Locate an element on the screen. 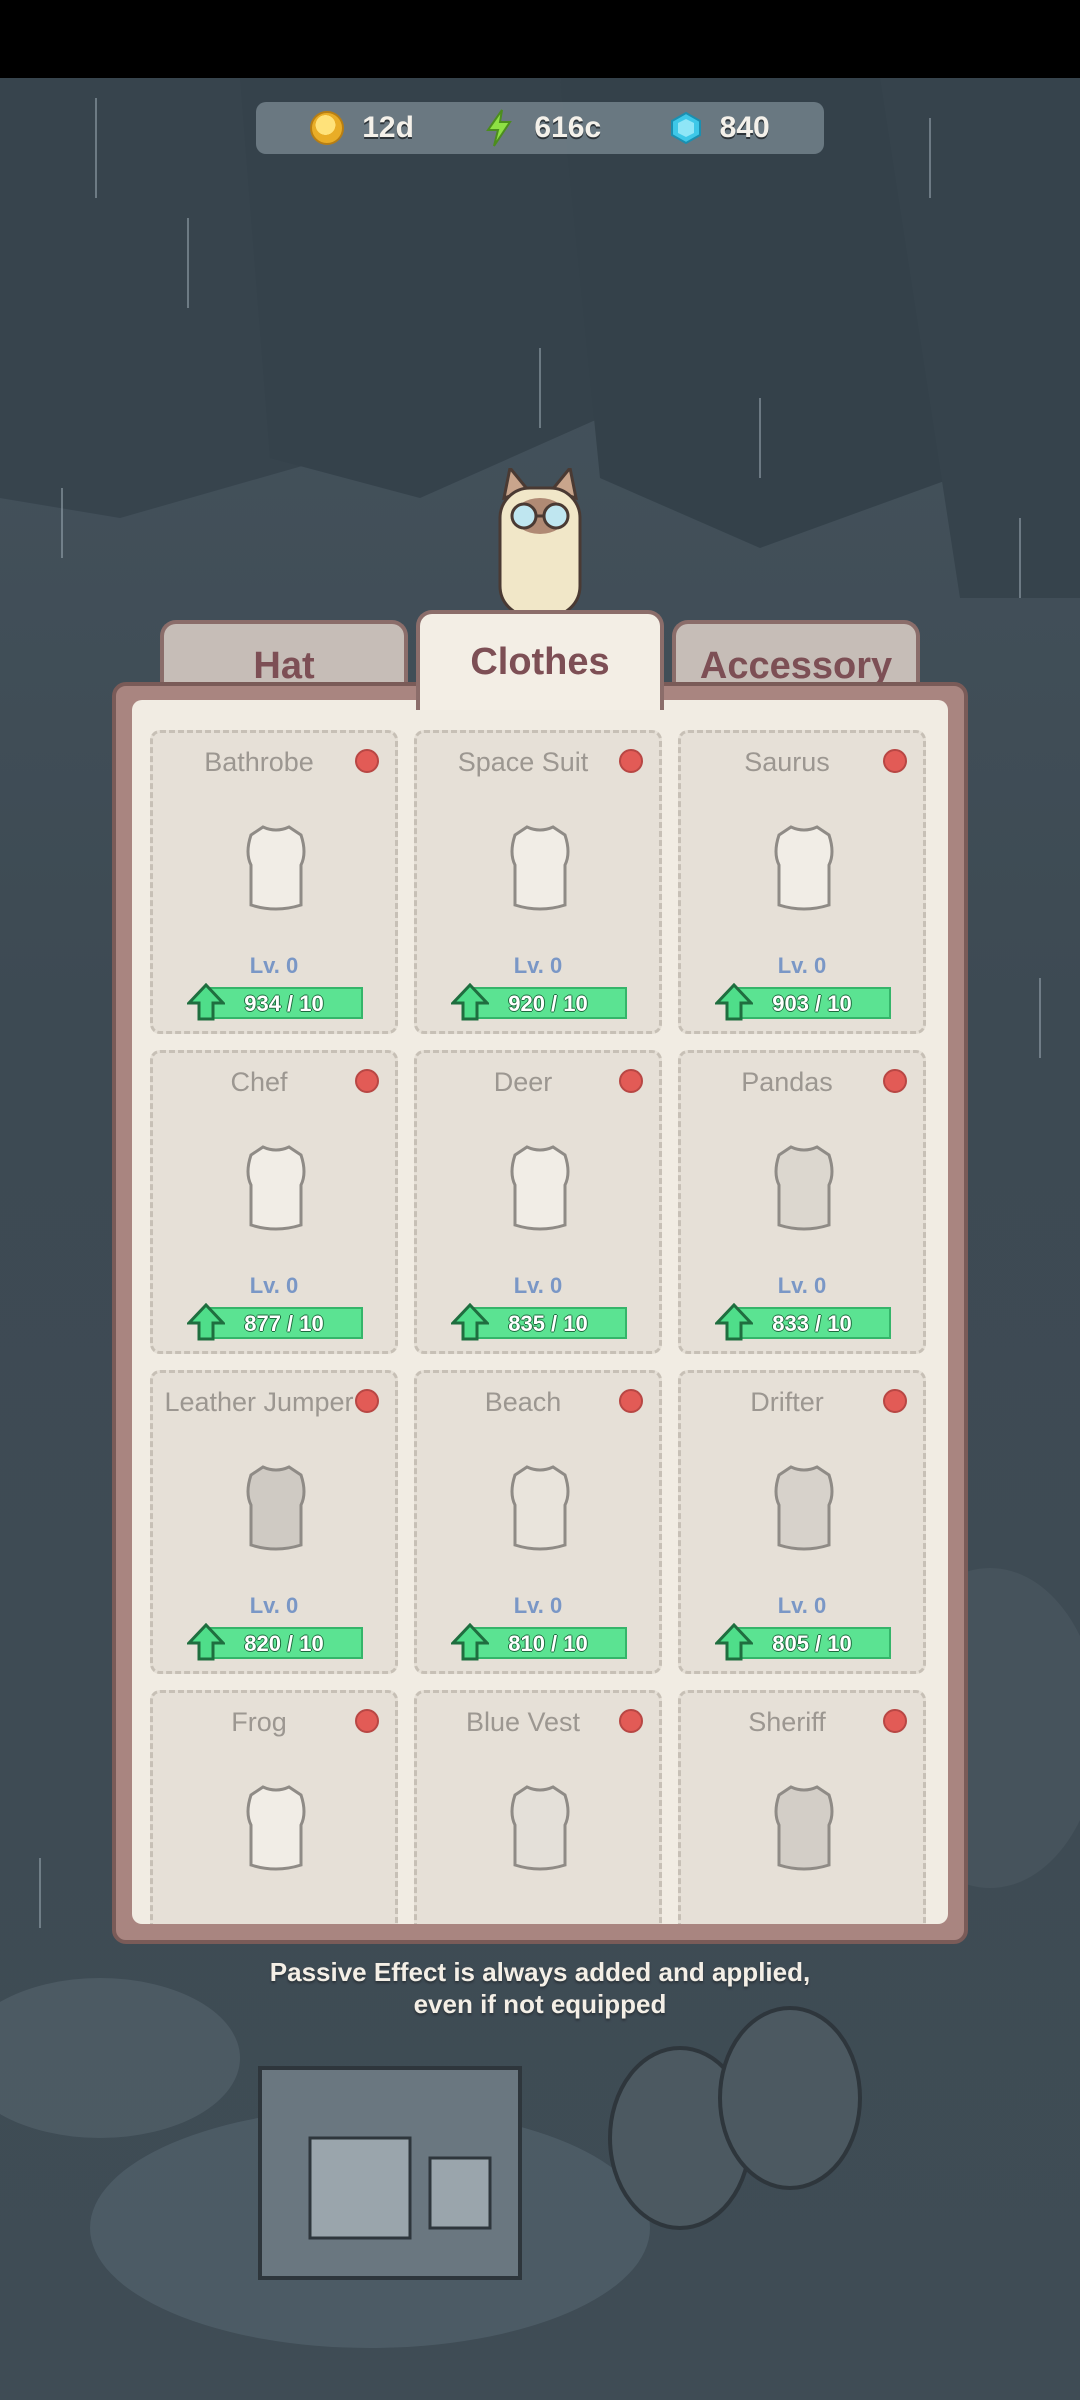  item-name: Pandas is located at coordinates (787, 1082).